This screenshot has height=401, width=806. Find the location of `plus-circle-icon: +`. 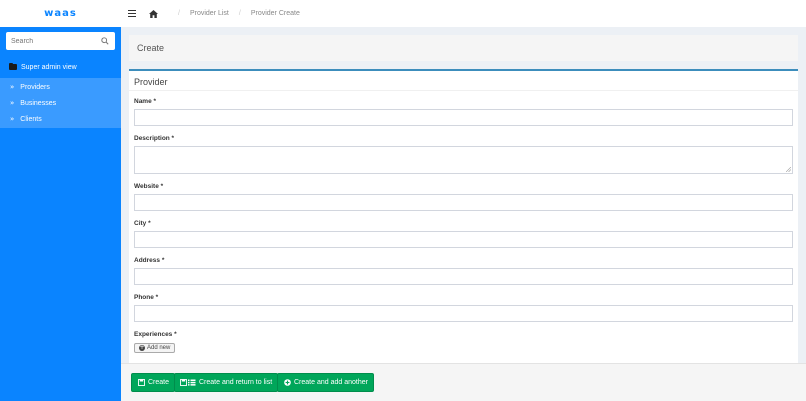

plus-circle-icon: + is located at coordinates (142, 347).